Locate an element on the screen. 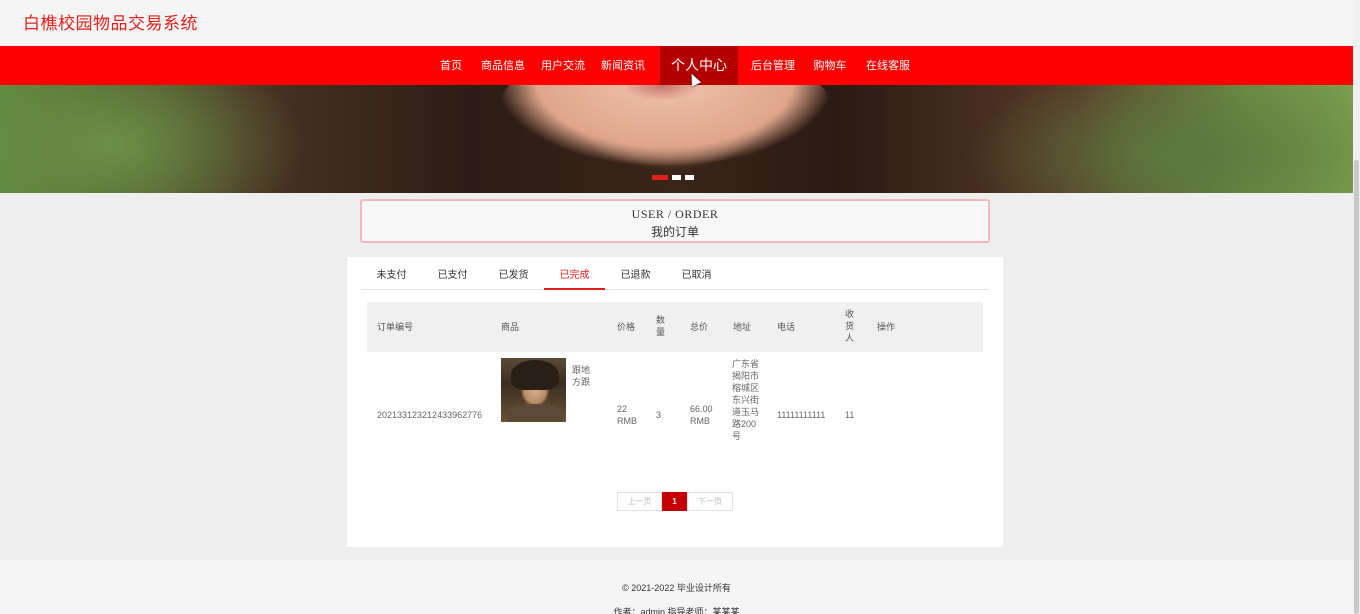 The width and height of the screenshot is (1360, 614). nav-item-admin: 后台管理 is located at coordinates (773, 65).